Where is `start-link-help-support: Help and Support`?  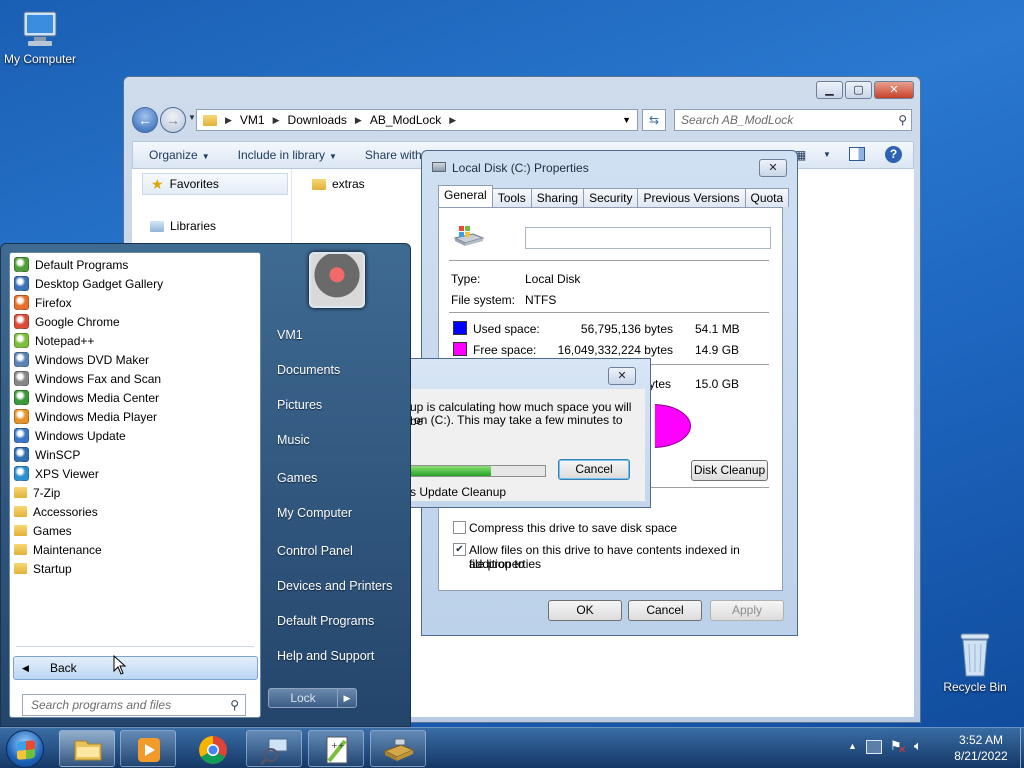
start-link-help-support: Help and Support is located at coordinates (325, 656).